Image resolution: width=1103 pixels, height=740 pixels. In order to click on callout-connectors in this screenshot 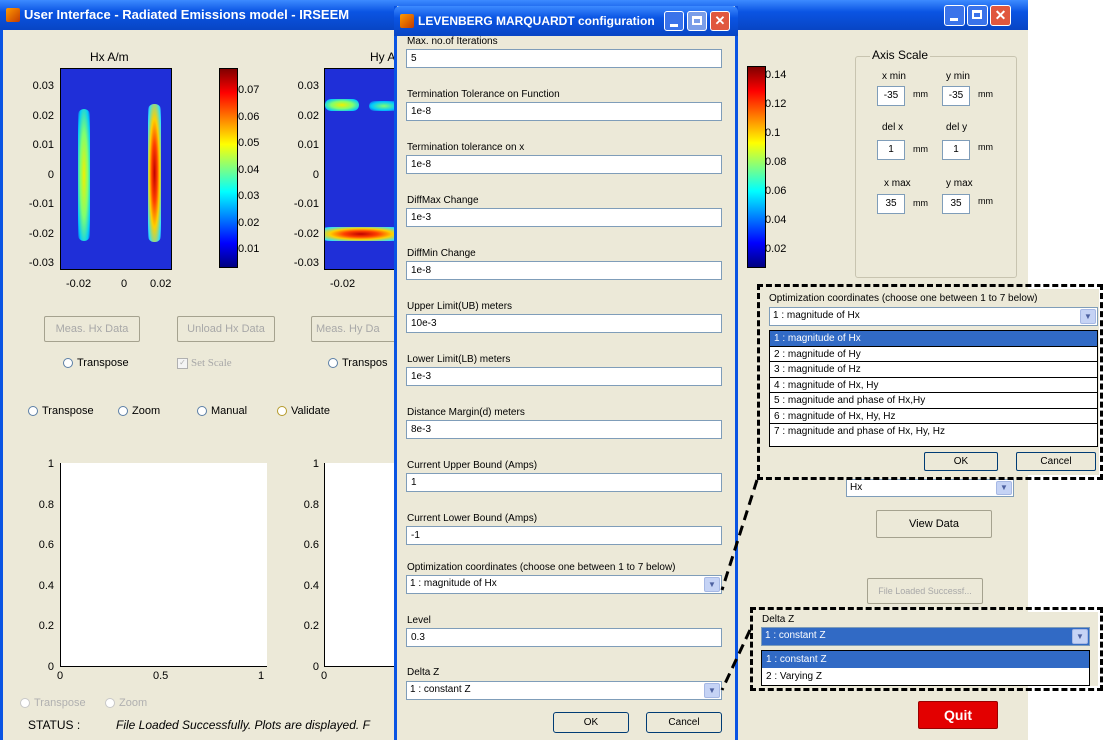, I will do `click(739, 585)`.